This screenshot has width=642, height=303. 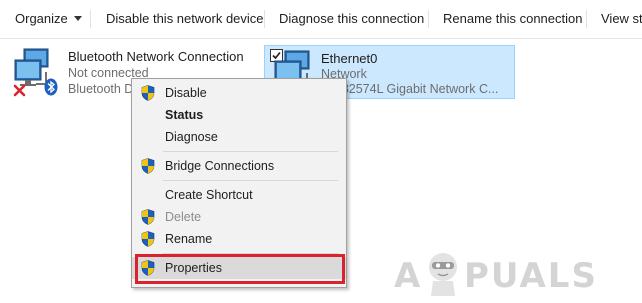 What do you see at coordinates (512, 18) in the screenshot?
I see `rename-connection-button: Rename this connection` at bounding box center [512, 18].